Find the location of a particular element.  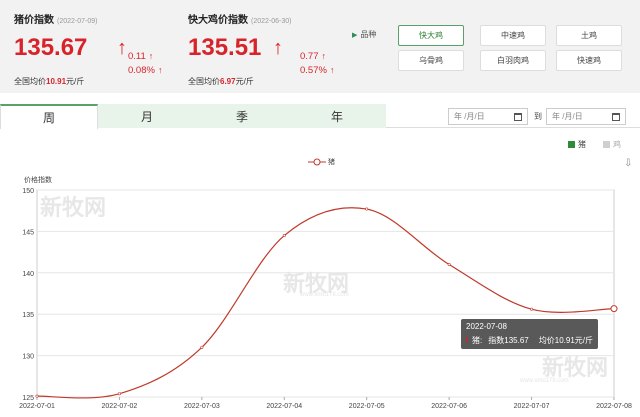

y-tick-label: 135 is located at coordinates (28, 315).